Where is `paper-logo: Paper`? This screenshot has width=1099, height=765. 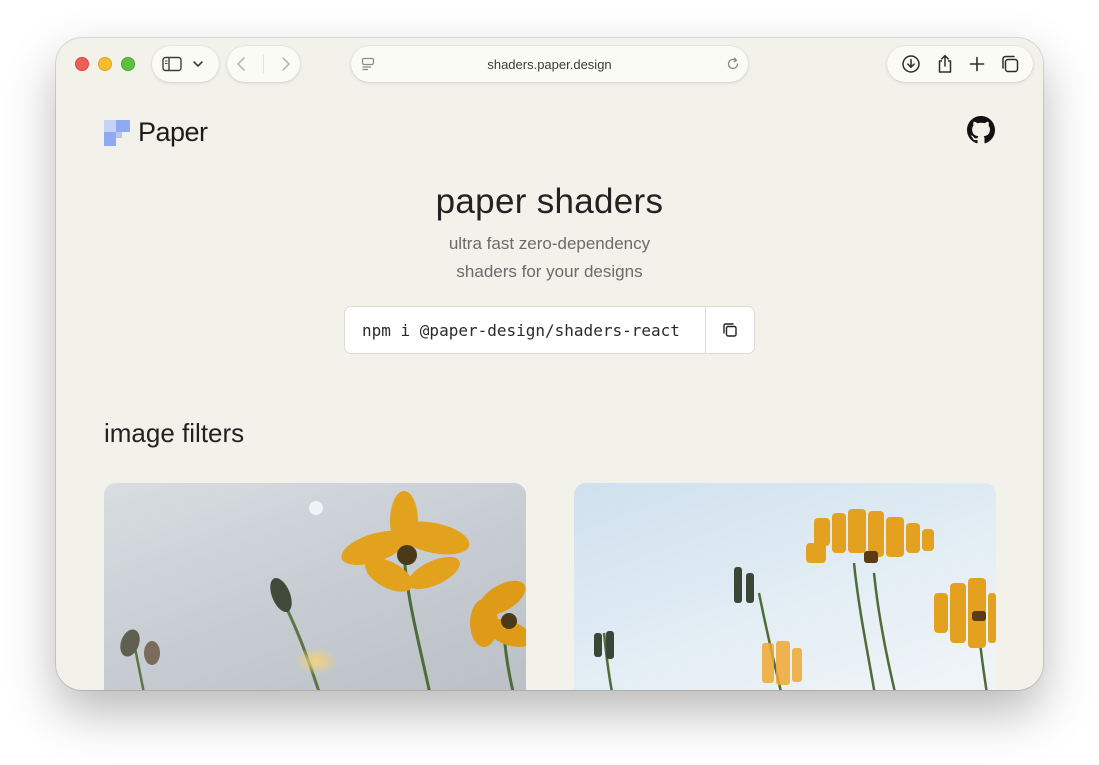 paper-logo: Paper is located at coordinates (156, 132).